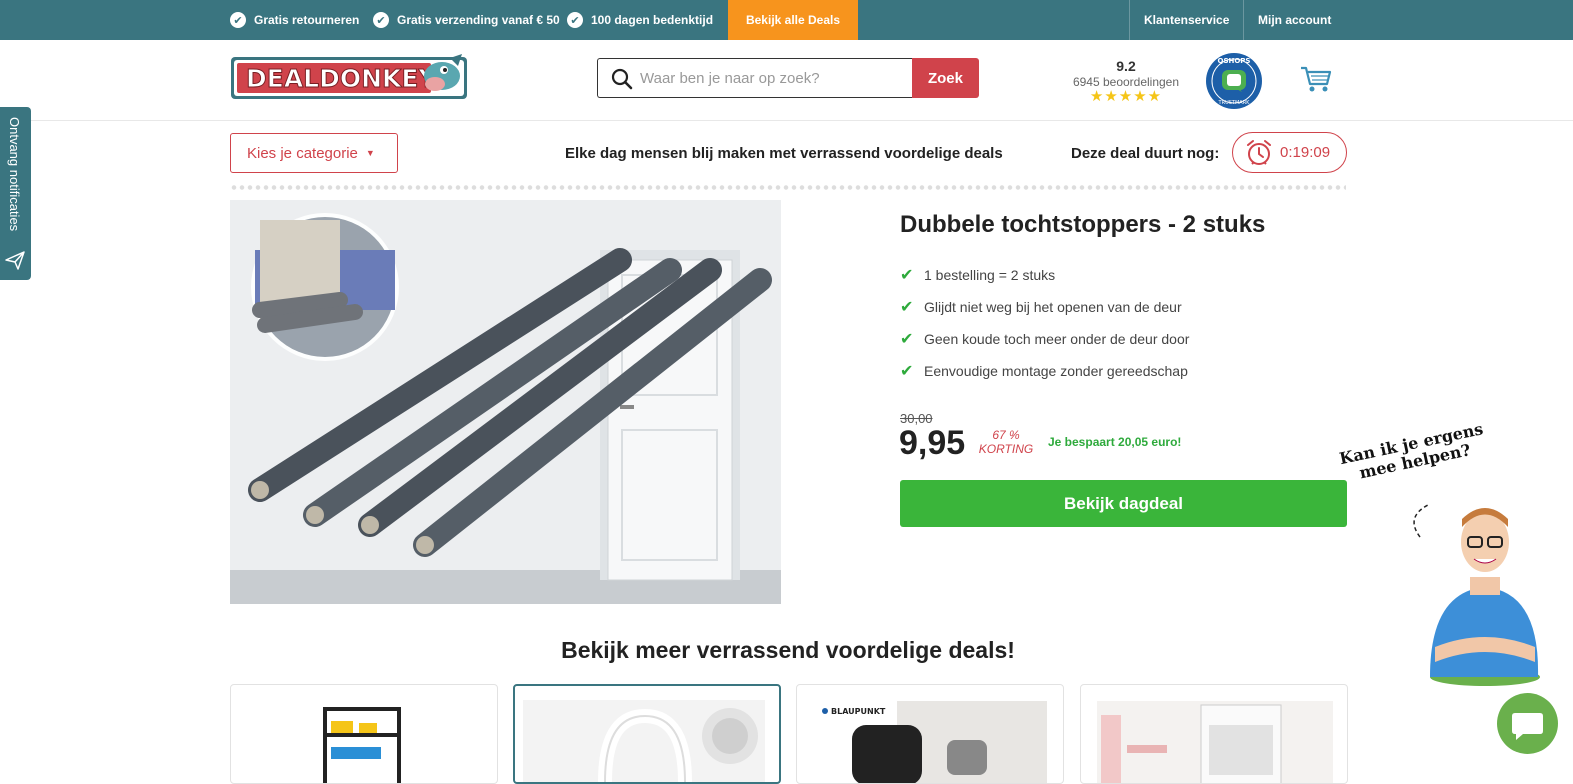  I want to click on deal-timer: 0:19:09, so click(1289, 152).